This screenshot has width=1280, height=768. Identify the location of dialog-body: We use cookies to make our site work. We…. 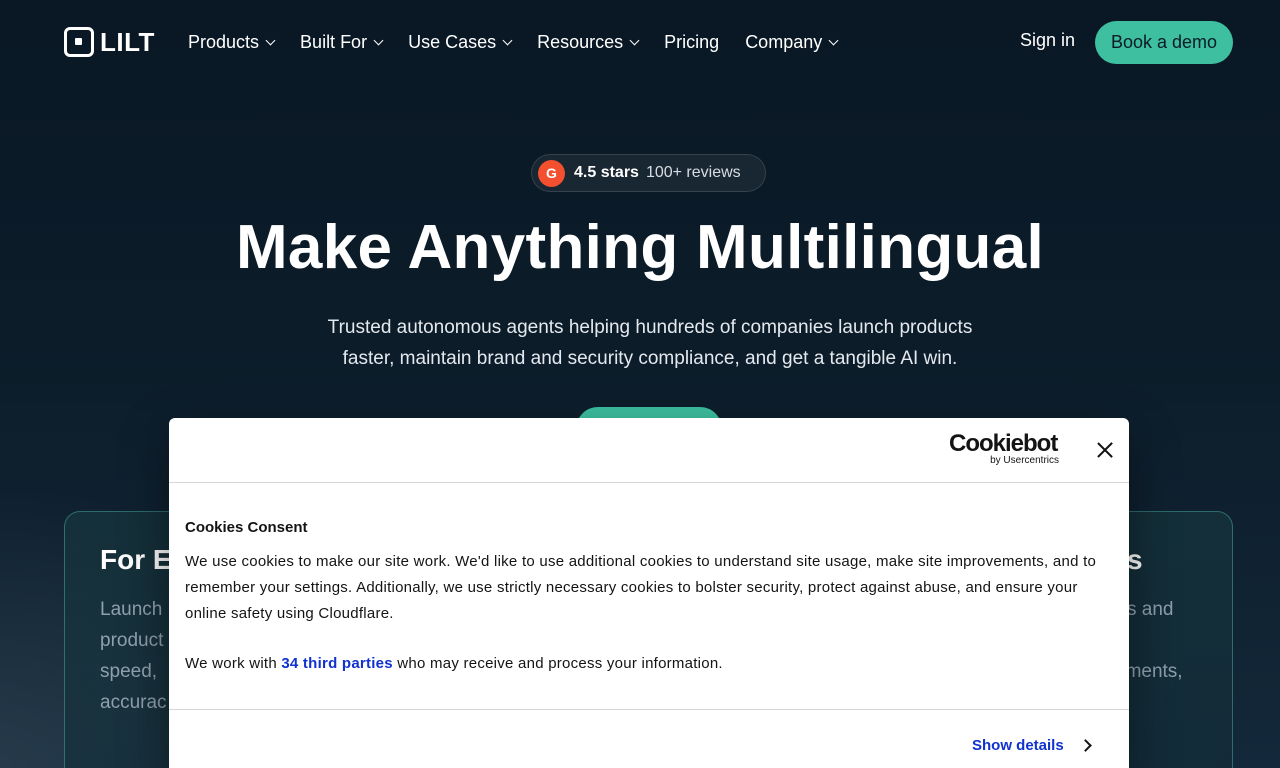
(641, 587).